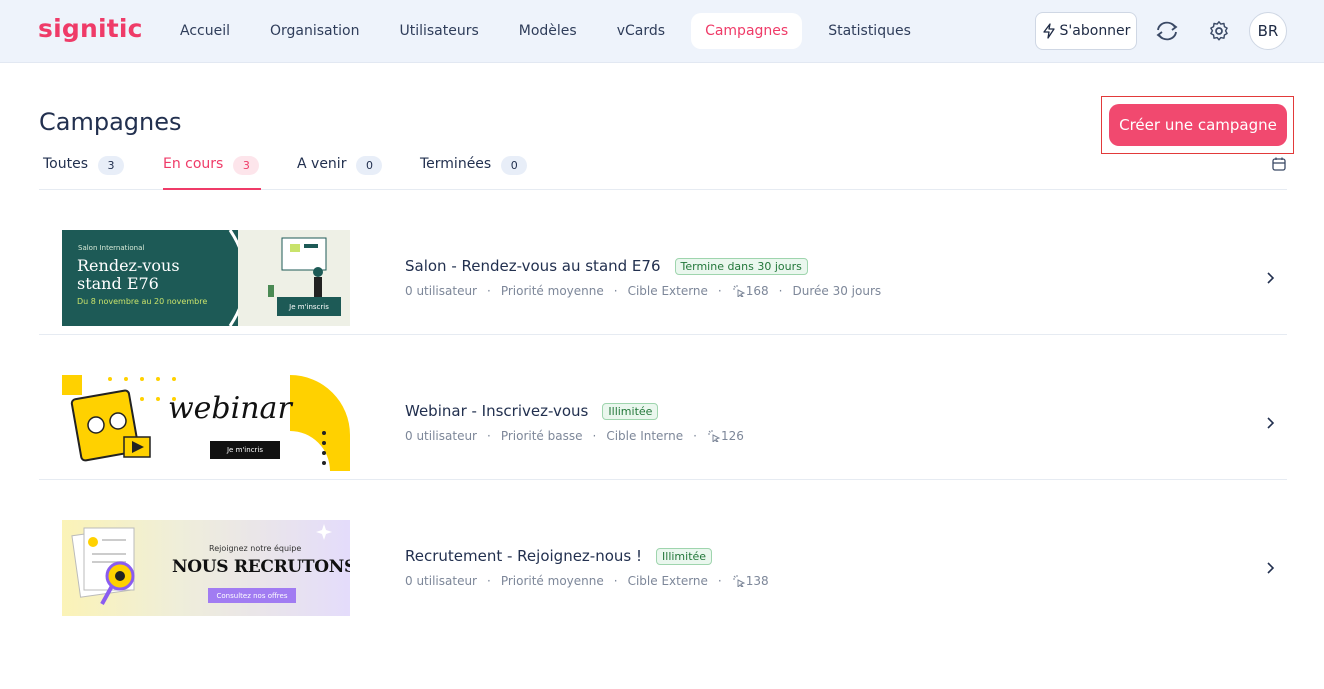 The image size is (1324, 689). Describe the element at coordinates (118, 283) in the screenshot. I see `banner-headline-line2: stand E76` at that location.